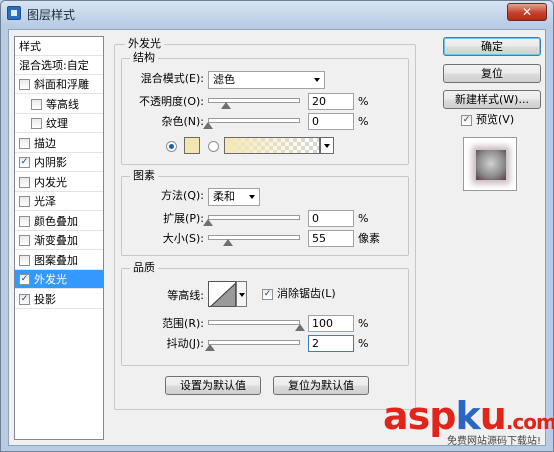  Describe the element at coordinates (363, 121) in the screenshot. I see `noise-unit: %` at that location.